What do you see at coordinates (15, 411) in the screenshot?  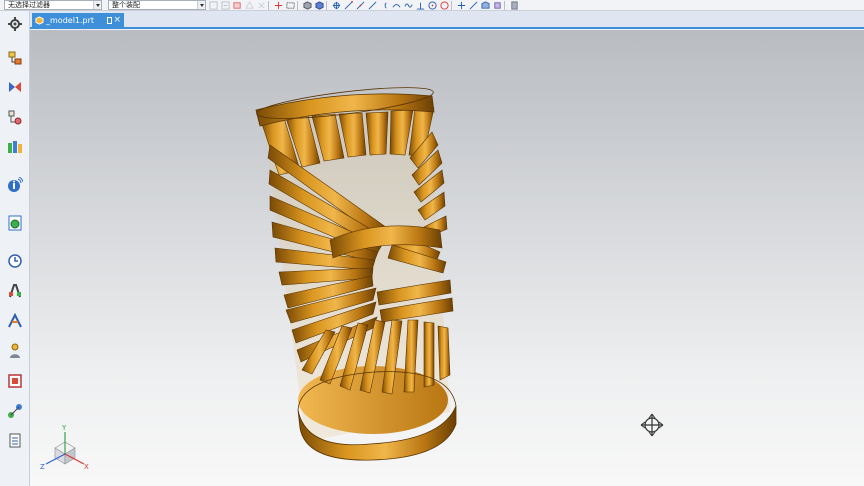 I see `reuse-pad-icon` at bounding box center [15, 411].